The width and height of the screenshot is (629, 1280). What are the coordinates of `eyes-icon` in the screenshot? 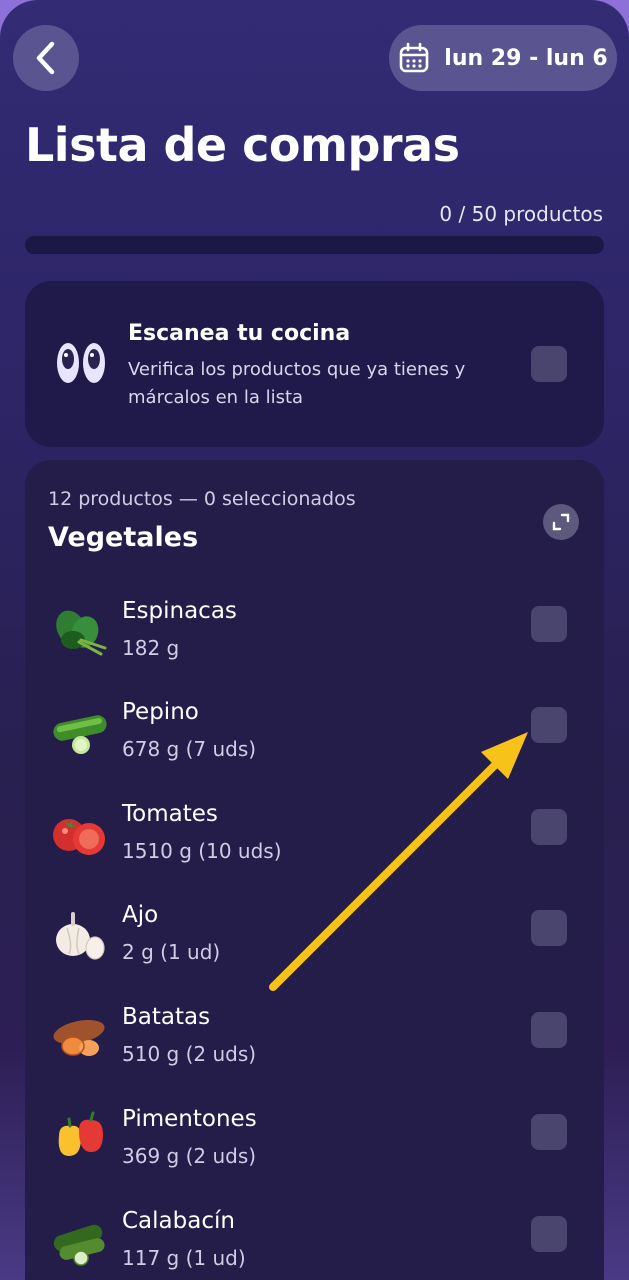 It's located at (81, 363).